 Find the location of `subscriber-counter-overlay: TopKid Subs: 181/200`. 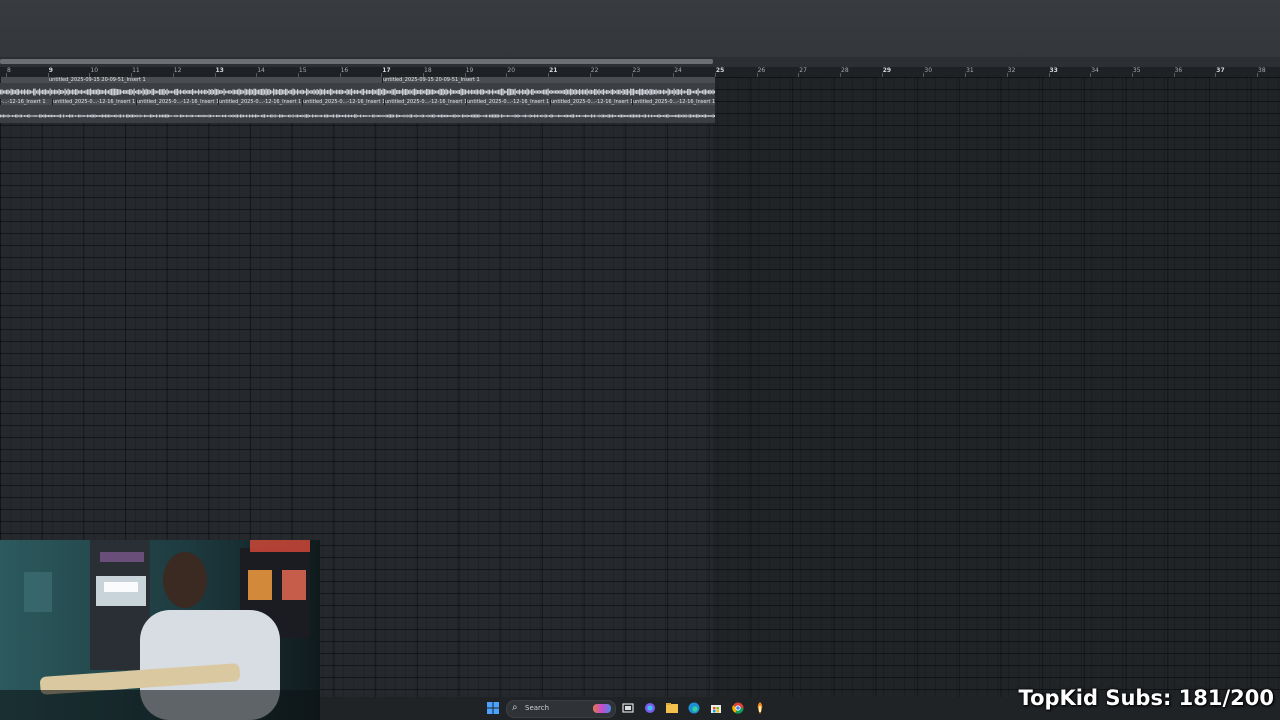

subscriber-counter-overlay: TopKid Subs: 181/200 is located at coordinates (1146, 698).